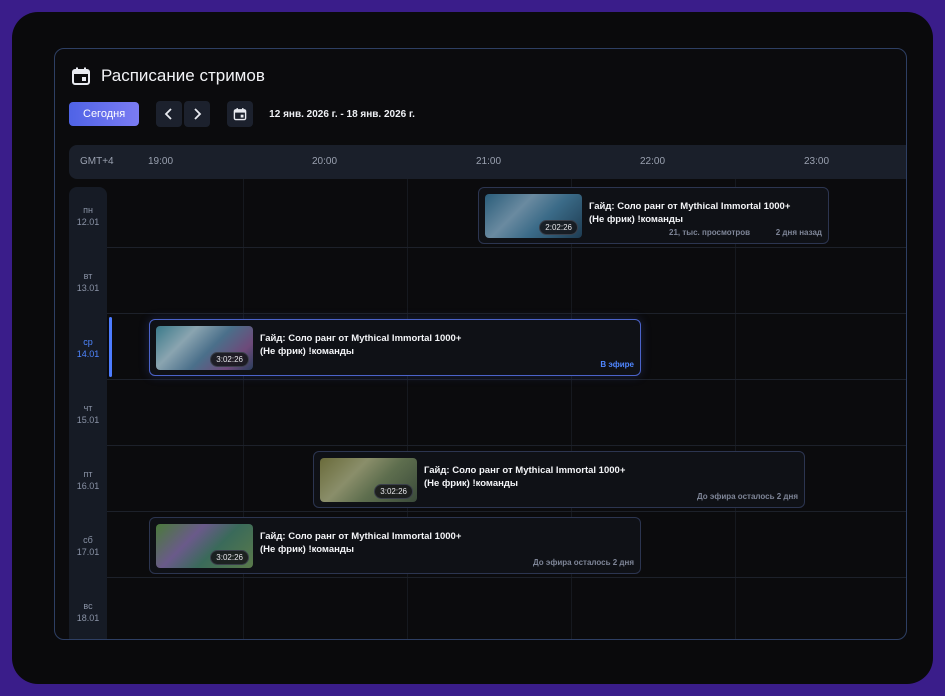 The image size is (945, 696). Describe the element at coordinates (88, 540) in the screenshot. I see `weekday-label: сб` at that location.